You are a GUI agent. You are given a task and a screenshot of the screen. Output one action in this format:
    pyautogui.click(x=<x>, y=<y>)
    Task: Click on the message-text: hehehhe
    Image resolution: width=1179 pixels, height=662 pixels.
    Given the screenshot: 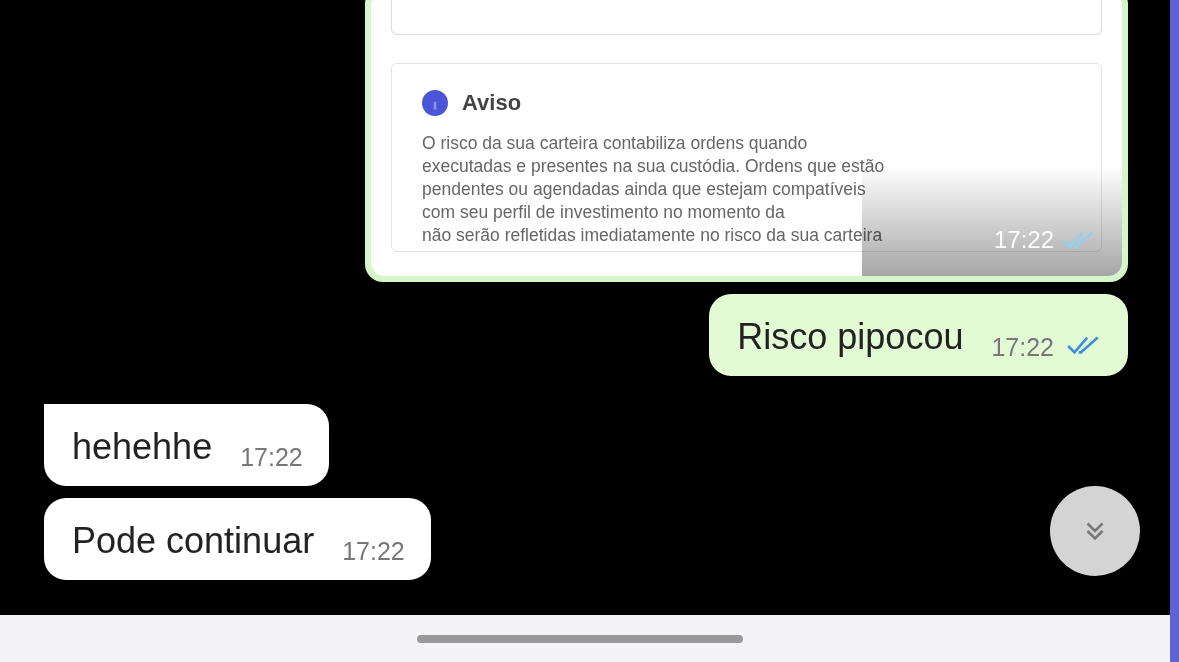 What is the action you would take?
    pyautogui.click(x=142, y=447)
    